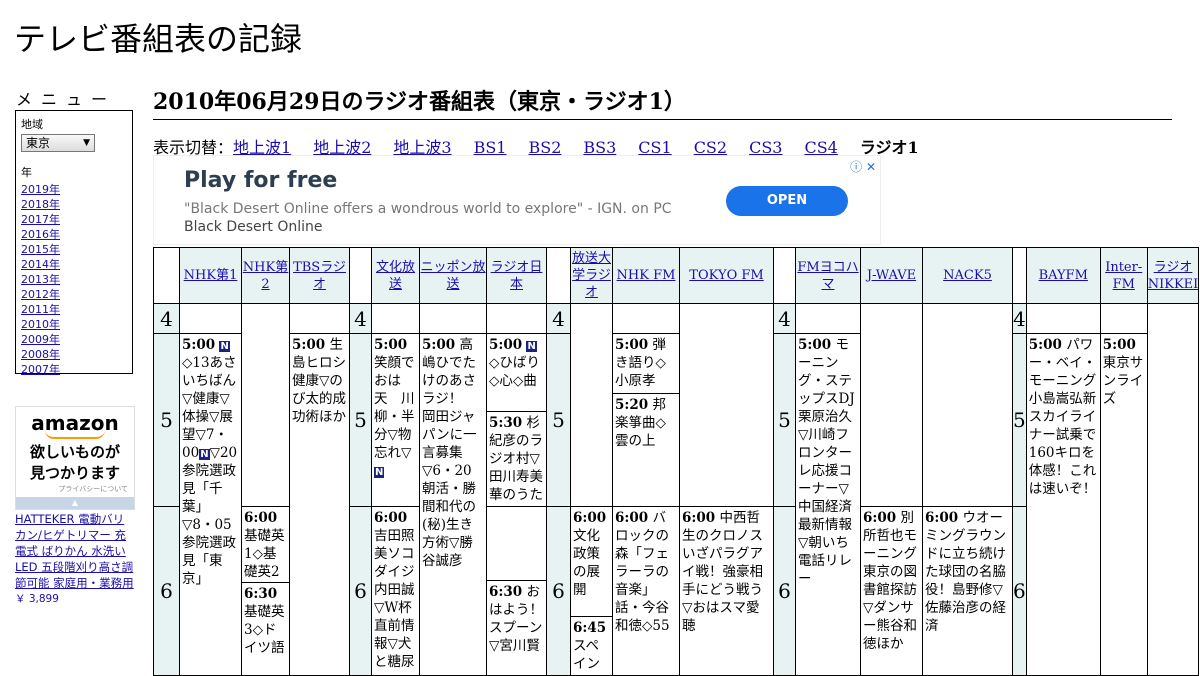 Image resolution: width=1200 pixels, height=676 pixels. I want to click on program-cell: 6:00 吉田照美ソコダイジ内田誠▽W杯直前情報▽犬と糖尿, so click(395, 591).